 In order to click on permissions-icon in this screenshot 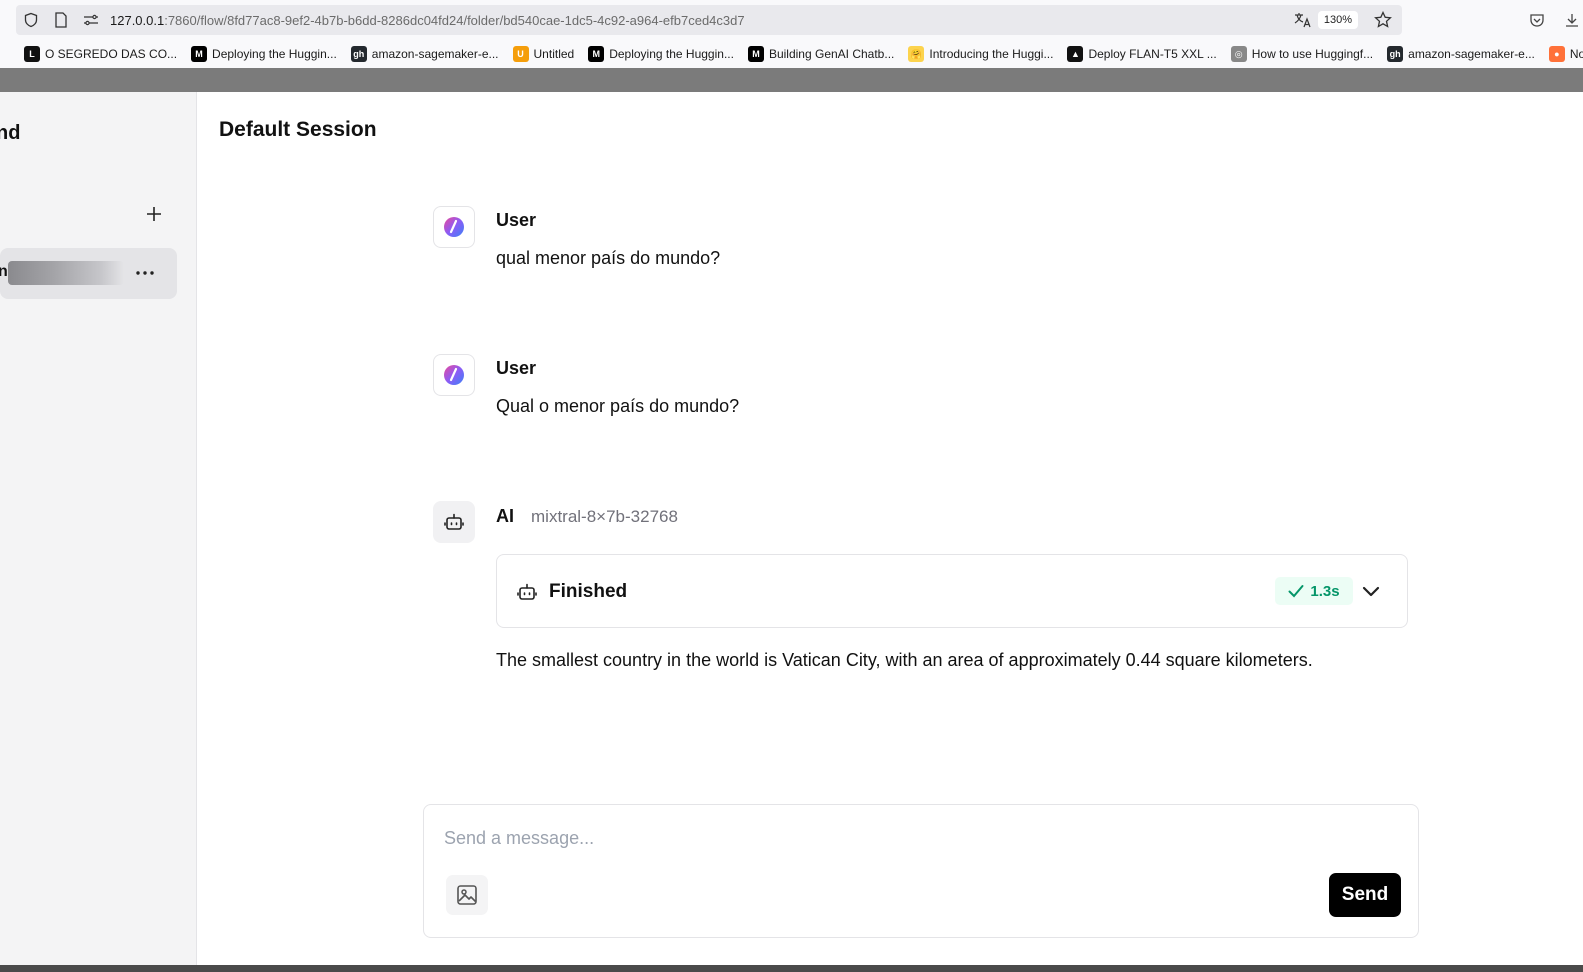, I will do `click(91, 20)`.